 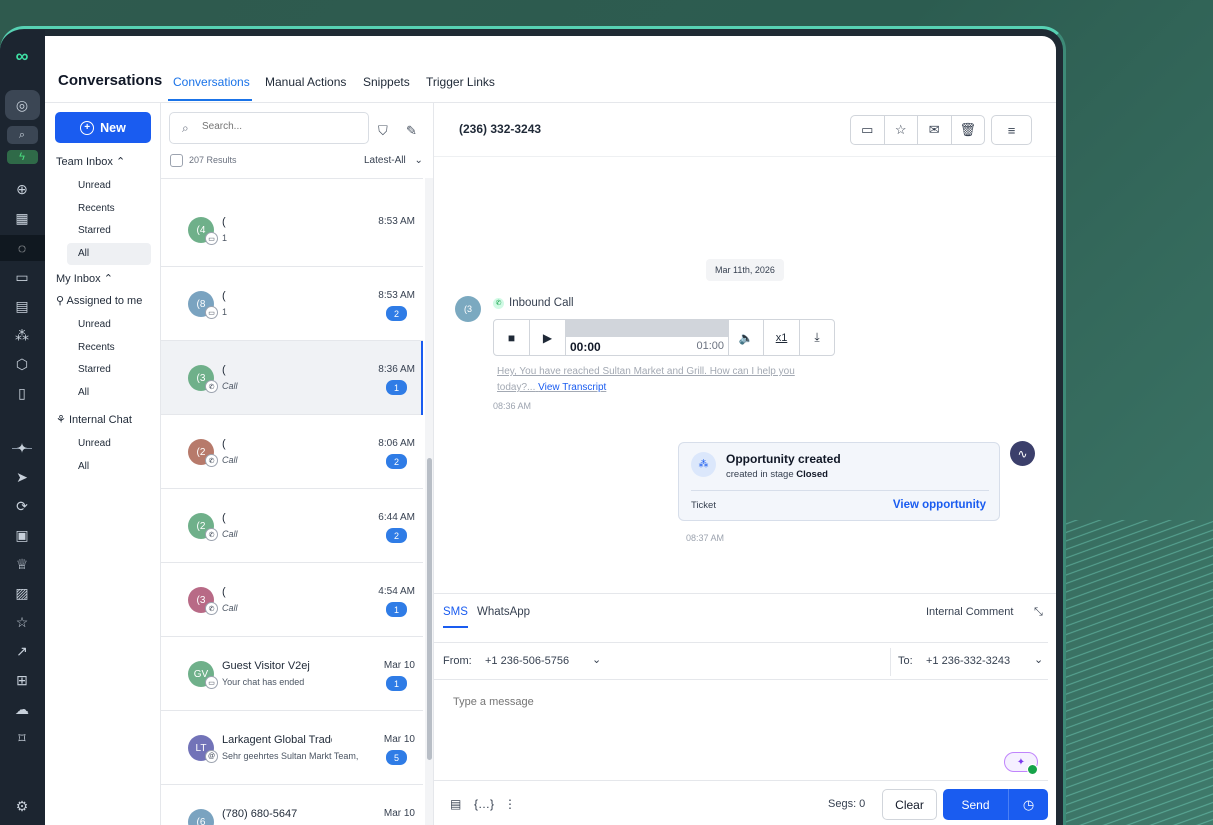 What do you see at coordinates (1038, 612) in the screenshot?
I see `collapse-icon: ⤡` at bounding box center [1038, 612].